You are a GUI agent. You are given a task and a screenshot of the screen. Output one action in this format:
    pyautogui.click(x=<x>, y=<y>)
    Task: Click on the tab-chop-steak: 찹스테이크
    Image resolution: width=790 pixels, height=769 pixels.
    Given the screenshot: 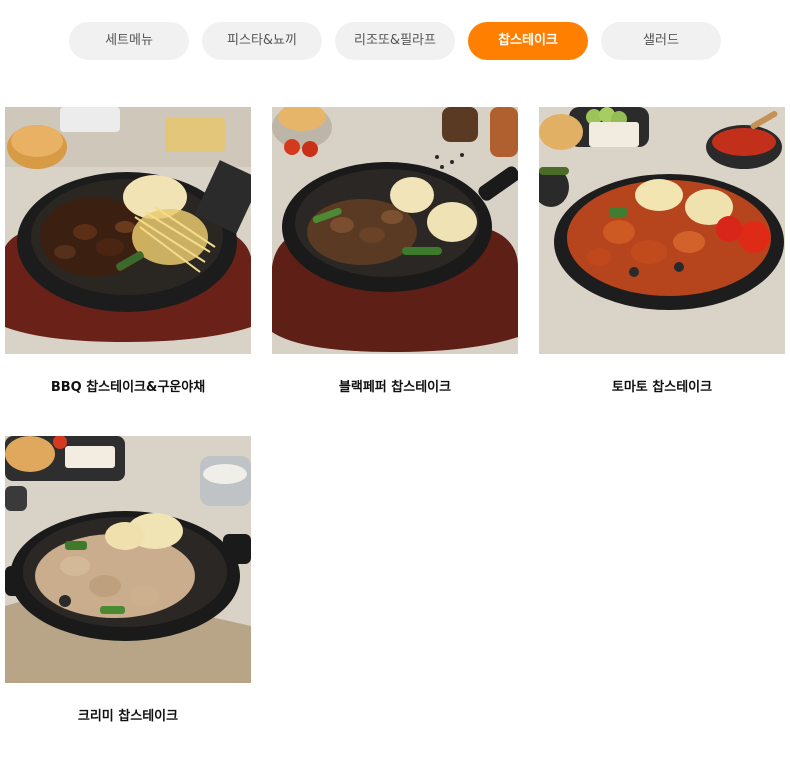 What is the action you would take?
    pyautogui.click(x=528, y=41)
    